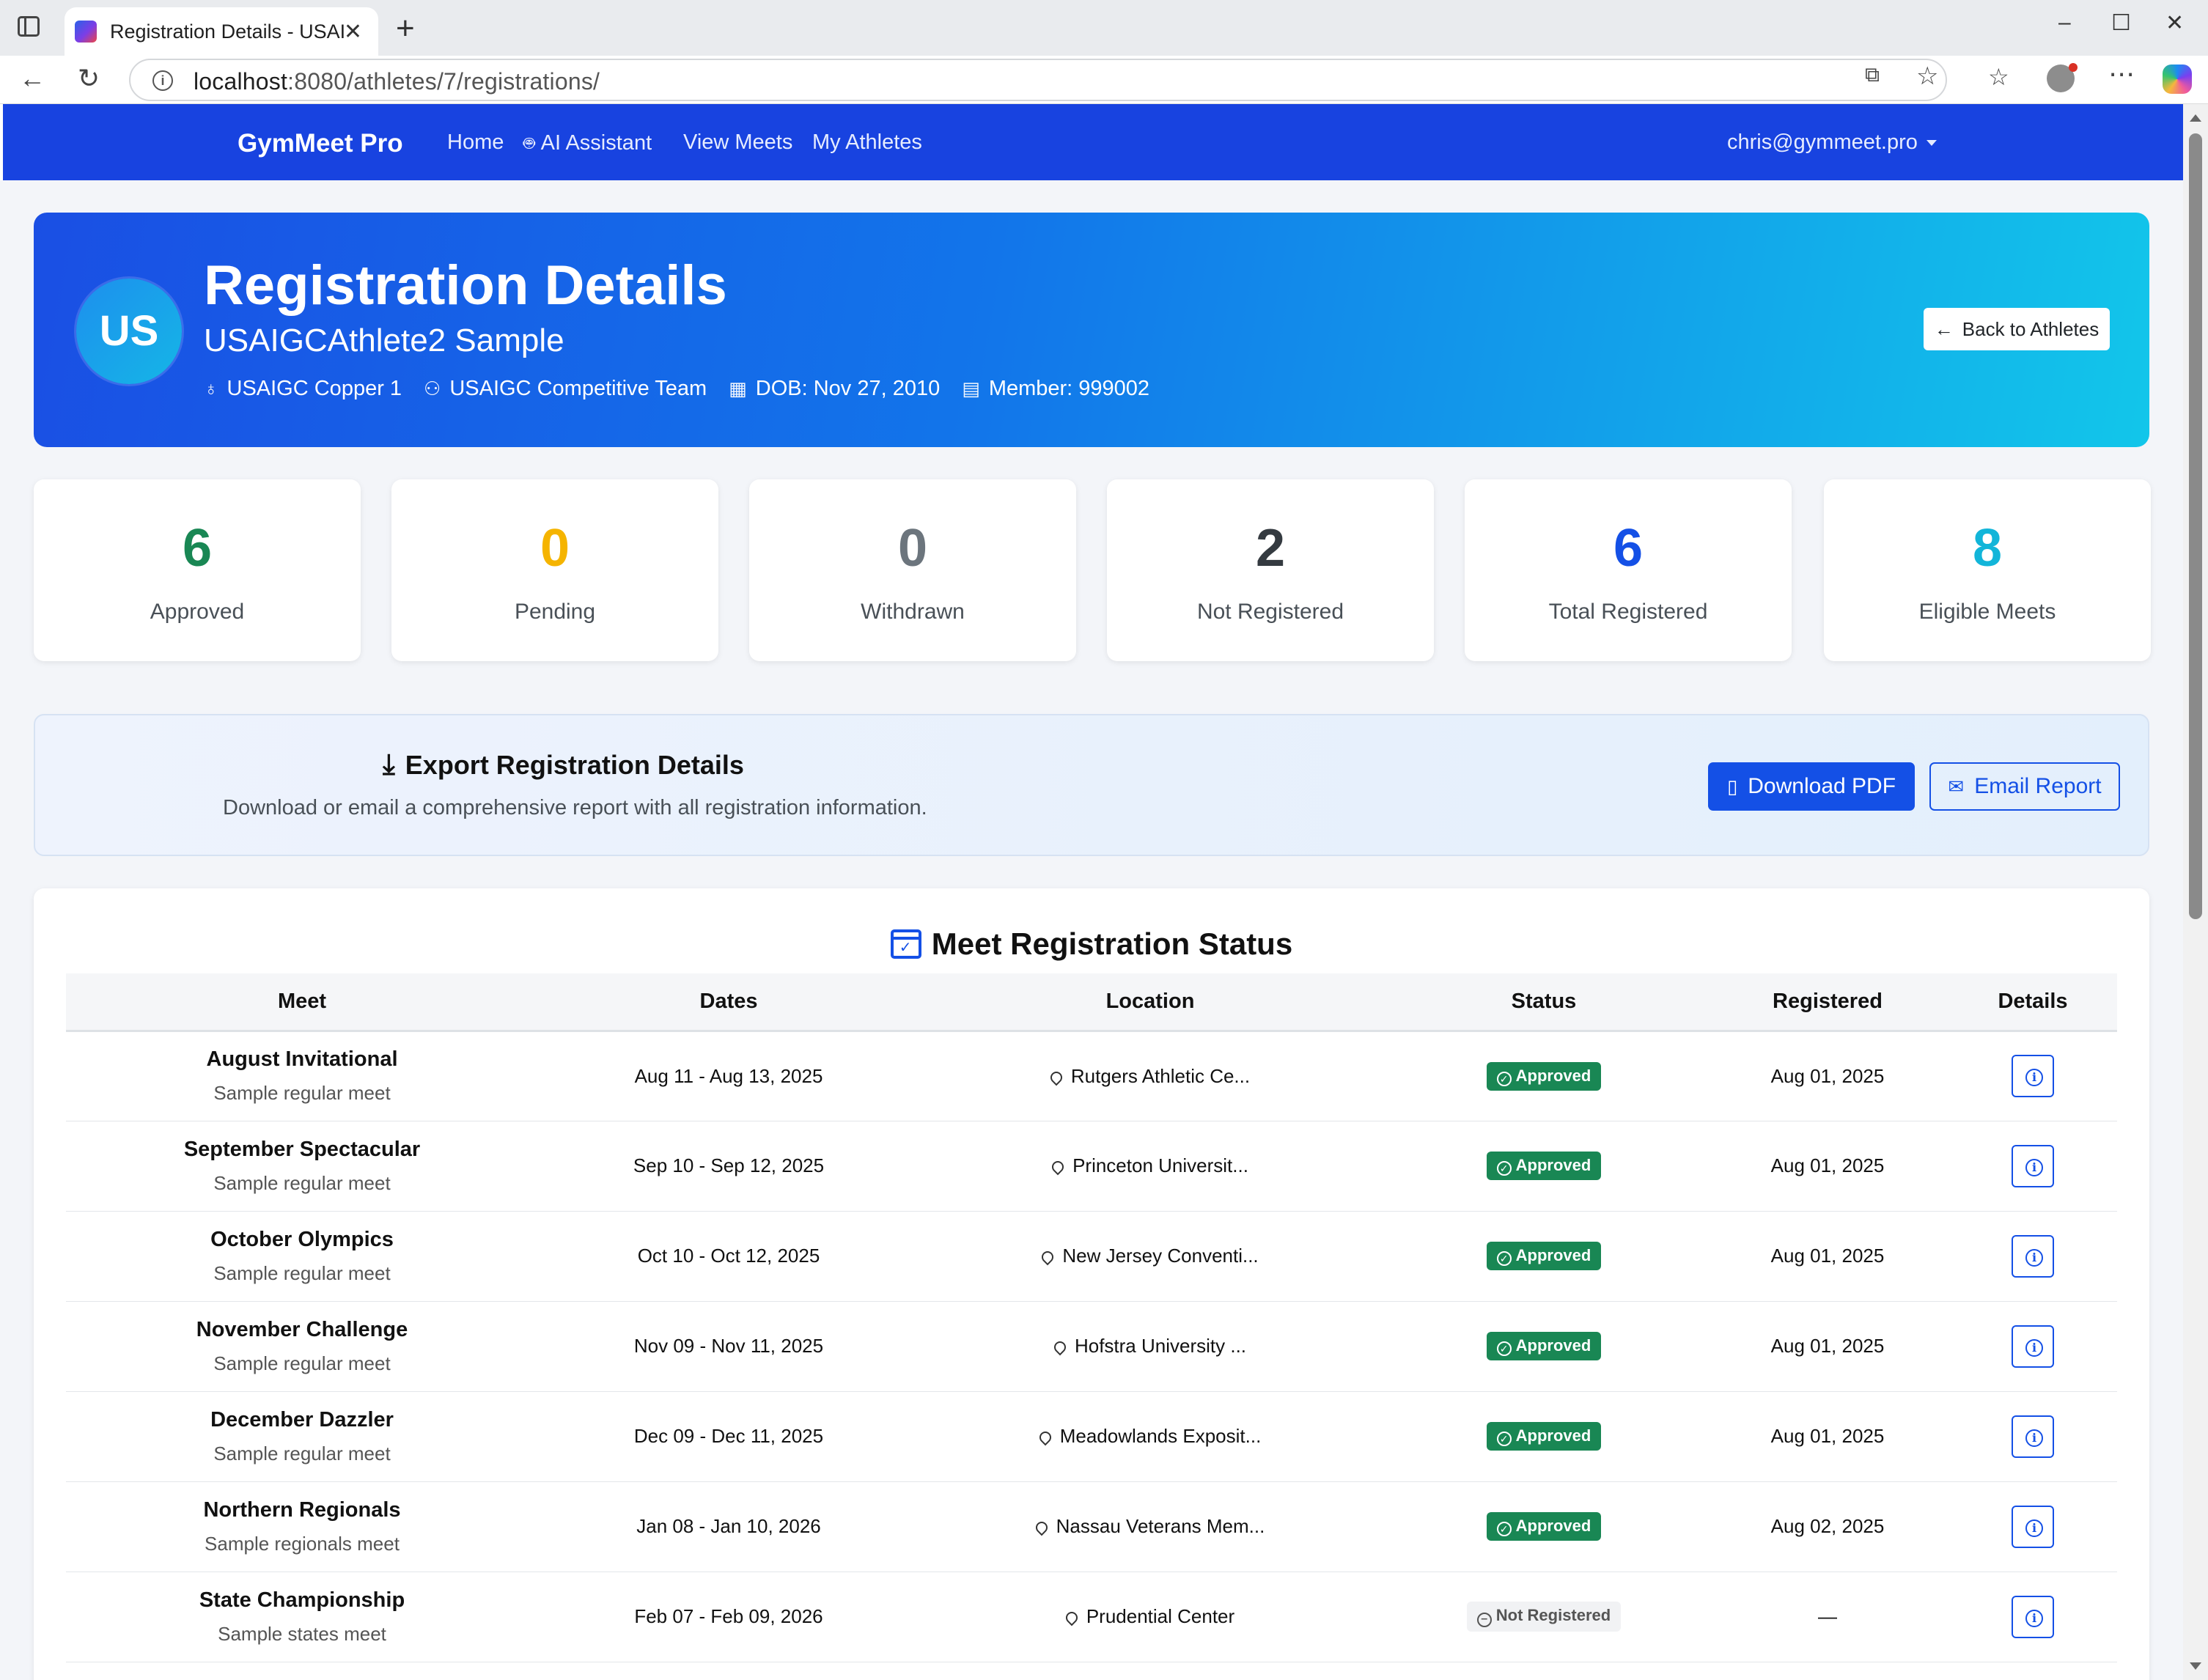  Describe the element at coordinates (397, 81) in the screenshot. I see `url-text: localhost:8080/athletes/7/registrations/` at that location.